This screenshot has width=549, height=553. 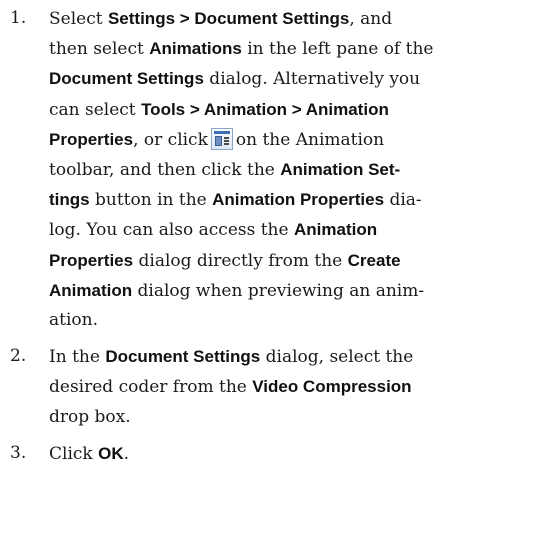 What do you see at coordinates (18, 18) in the screenshot?
I see `step-number: 1.` at bounding box center [18, 18].